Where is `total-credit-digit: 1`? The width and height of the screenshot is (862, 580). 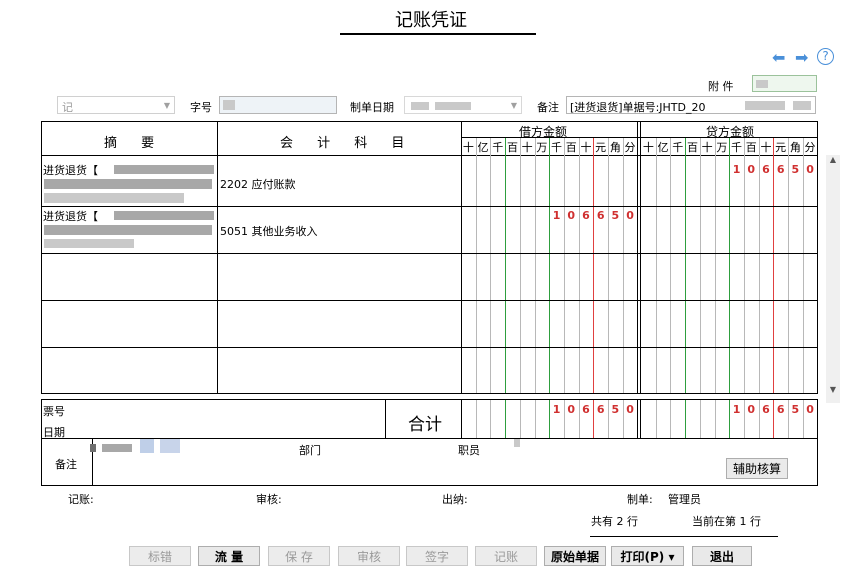
total-credit-digit: 1 is located at coordinates (736, 409).